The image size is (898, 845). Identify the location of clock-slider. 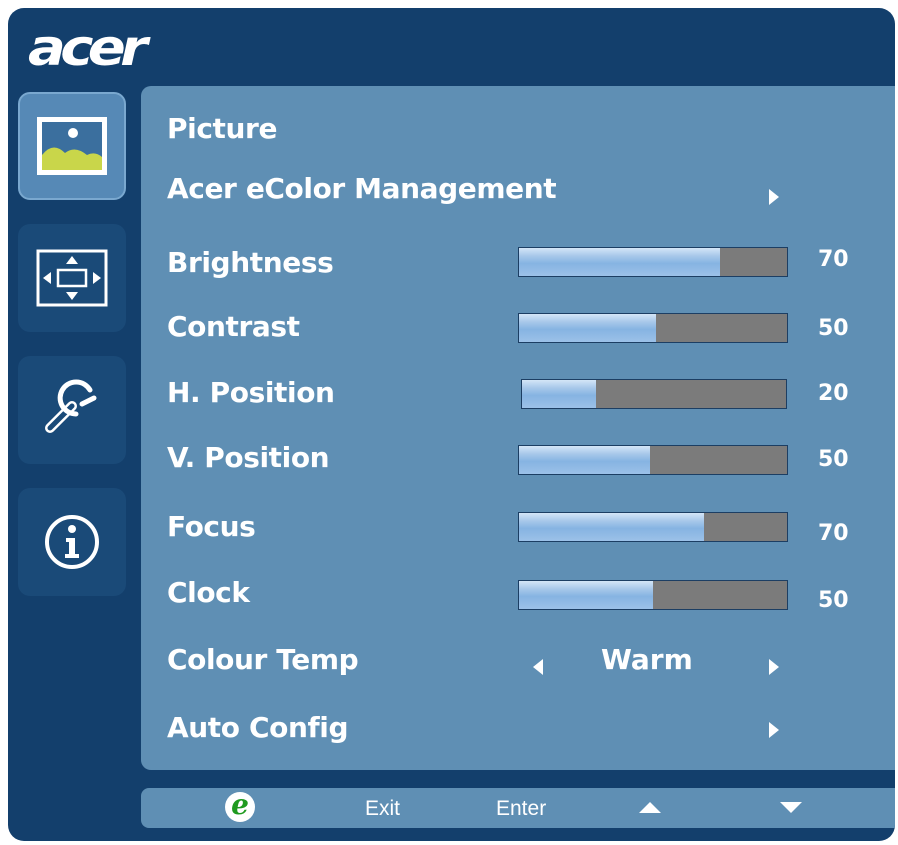
(653, 595).